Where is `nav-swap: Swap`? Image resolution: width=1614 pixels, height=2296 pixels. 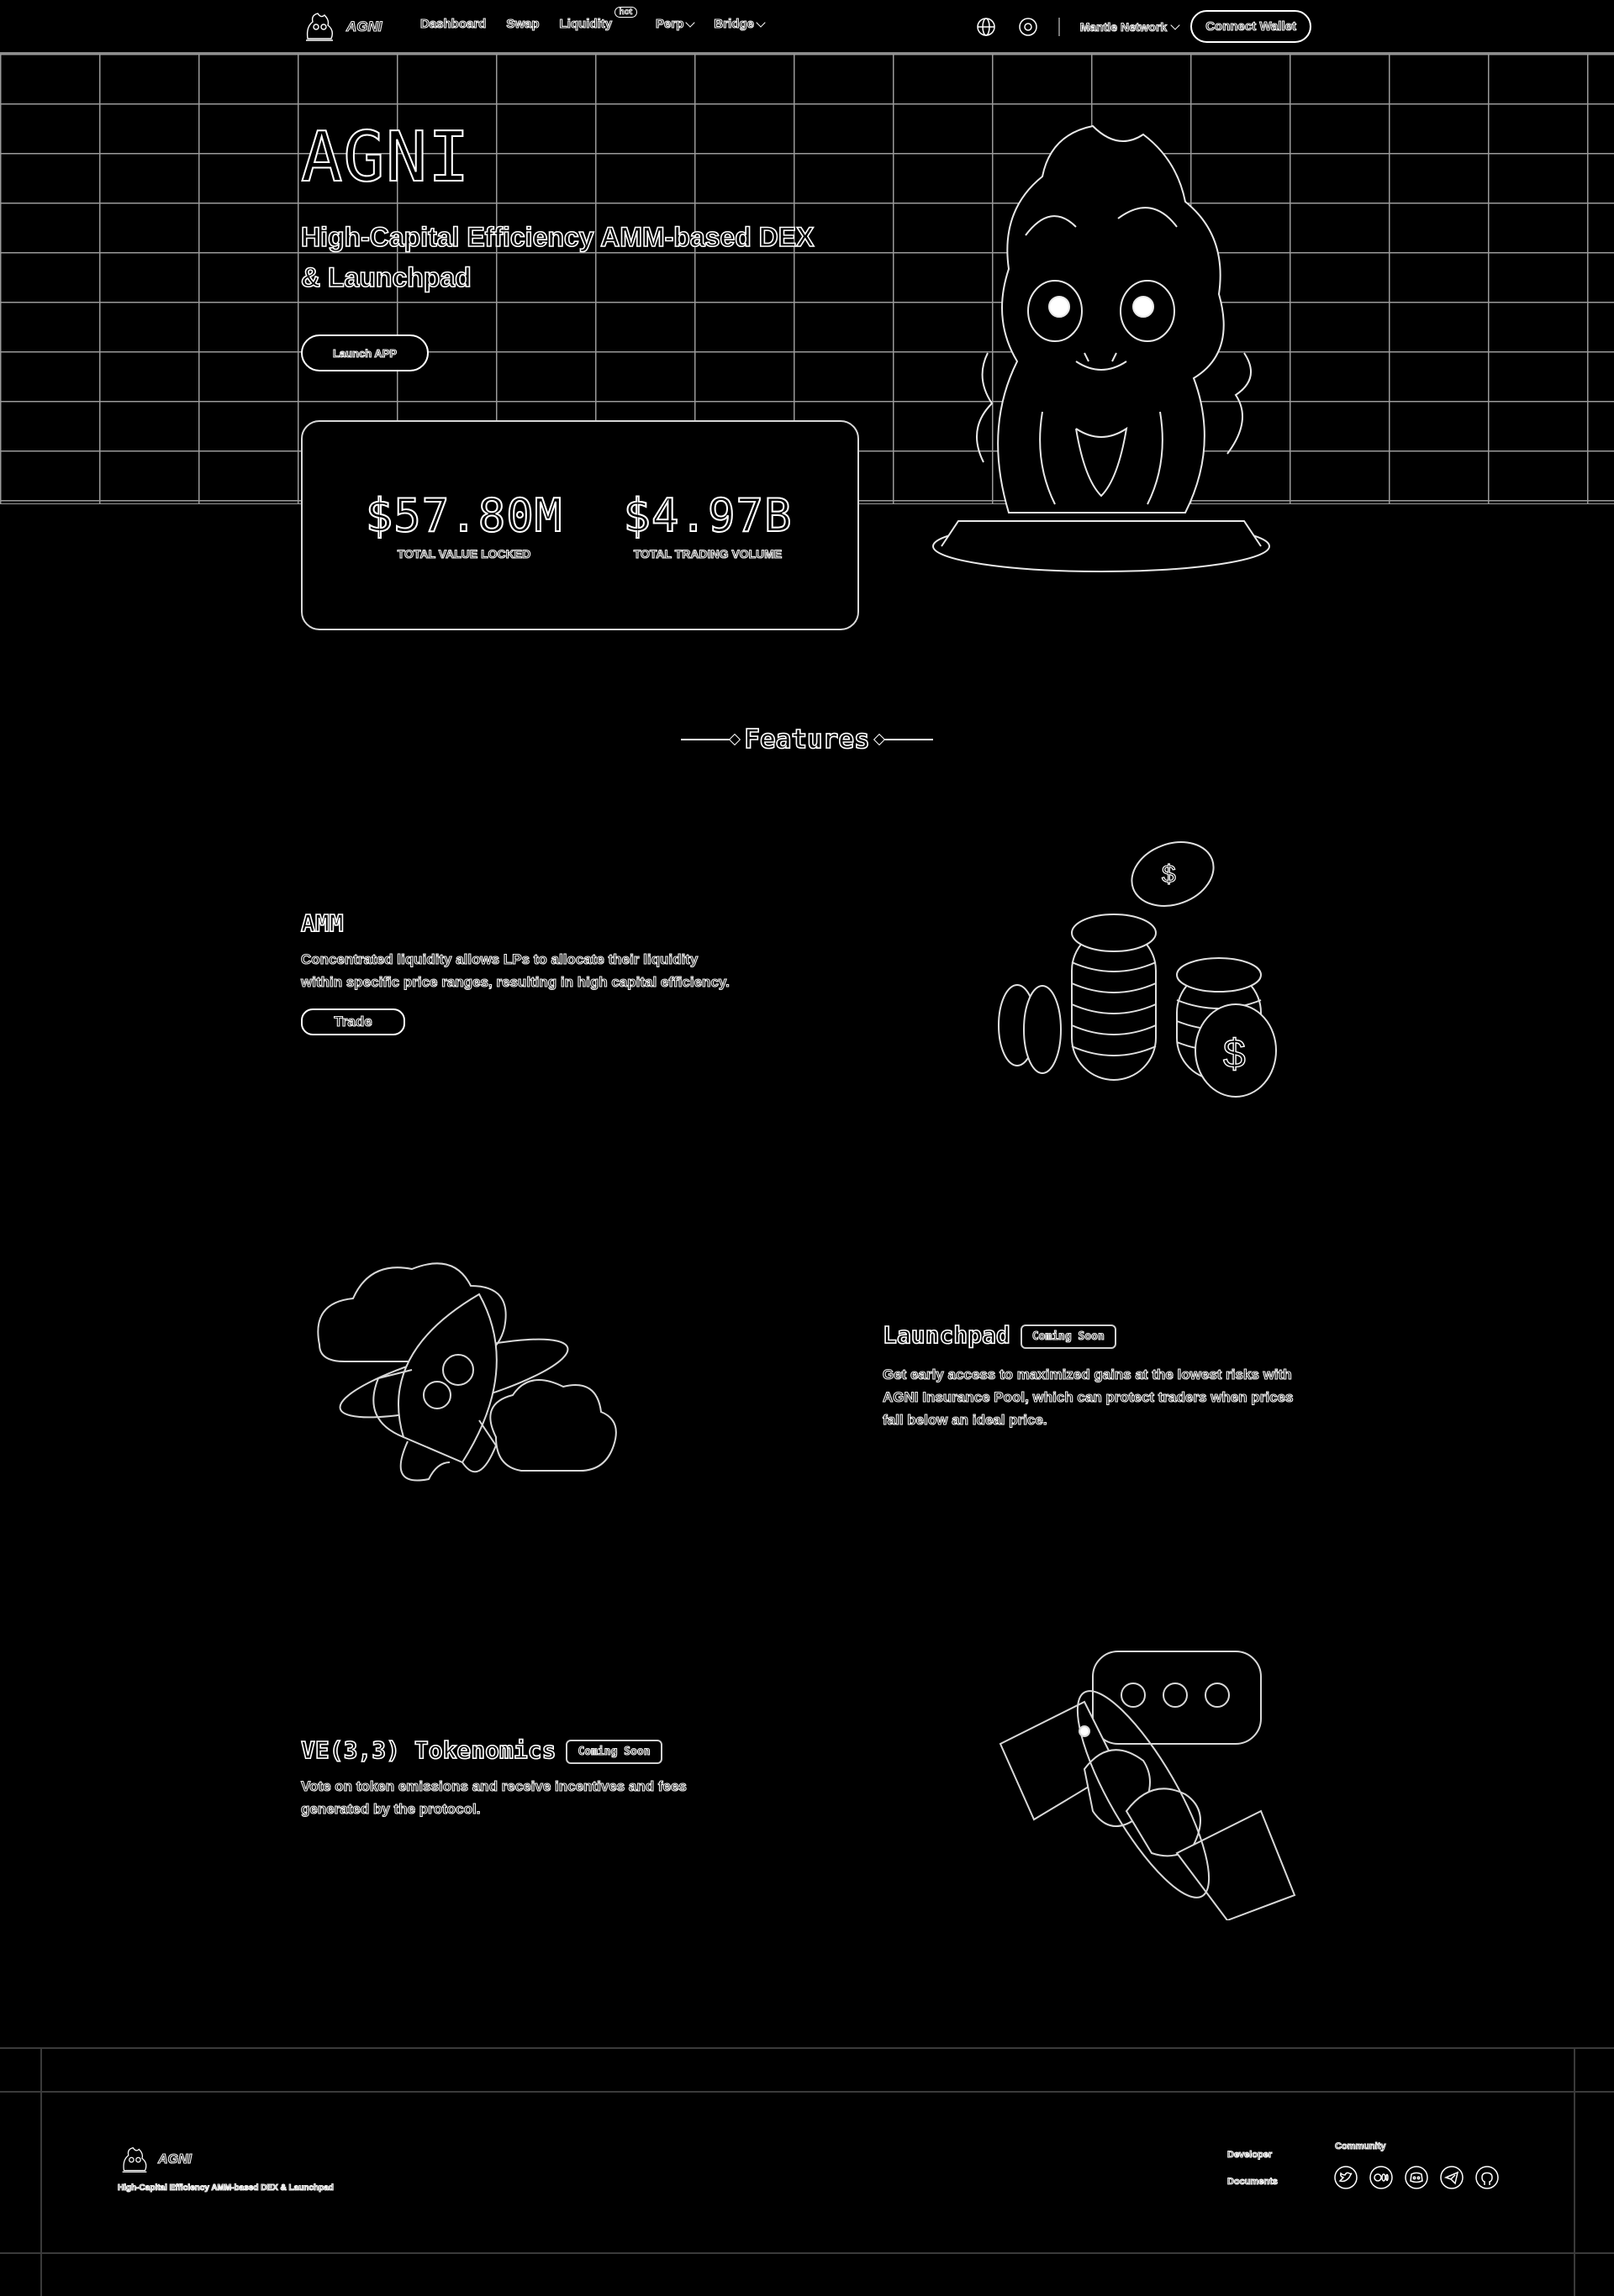
nav-swap: Swap is located at coordinates (523, 23).